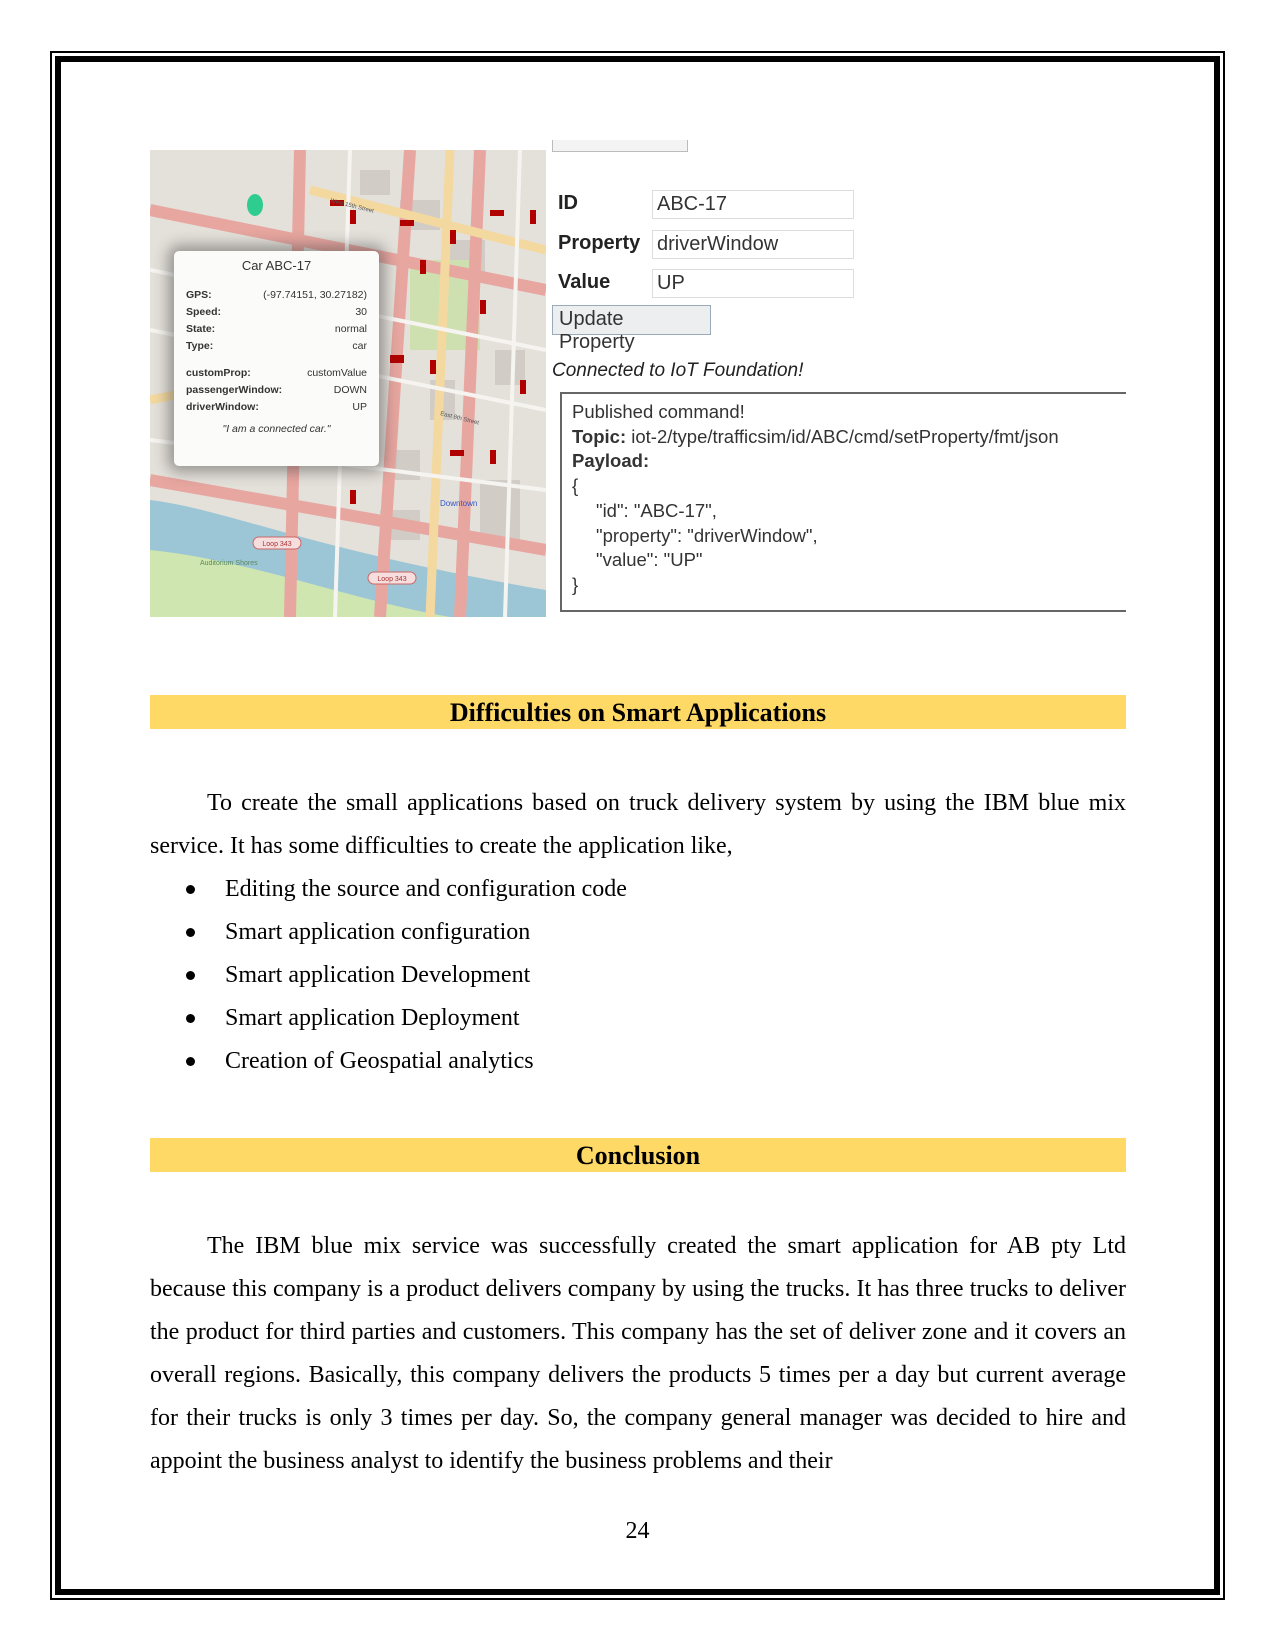 This screenshot has width=1275, height=1650. What do you see at coordinates (276, 373) in the screenshot?
I see `popup-row-customprop: customProp: customValue` at bounding box center [276, 373].